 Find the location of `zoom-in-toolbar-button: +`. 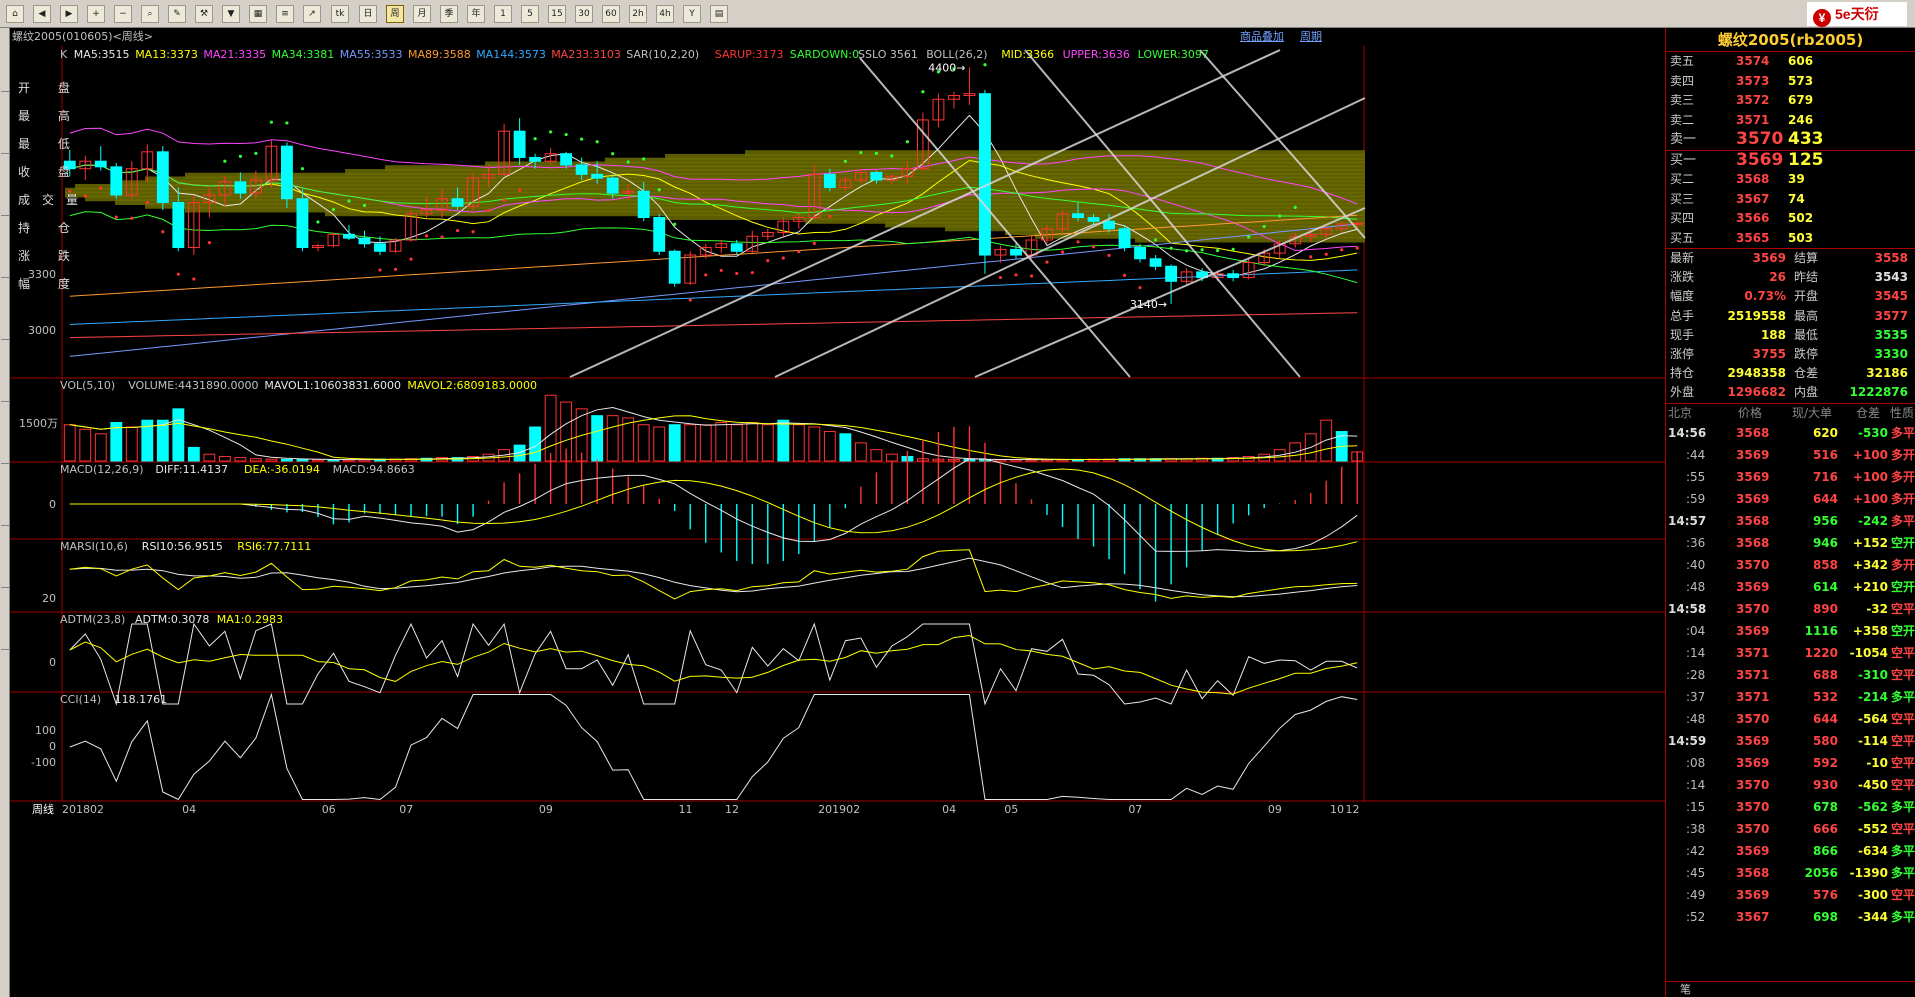

zoom-in-toolbar-button: + is located at coordinates (96, 14).